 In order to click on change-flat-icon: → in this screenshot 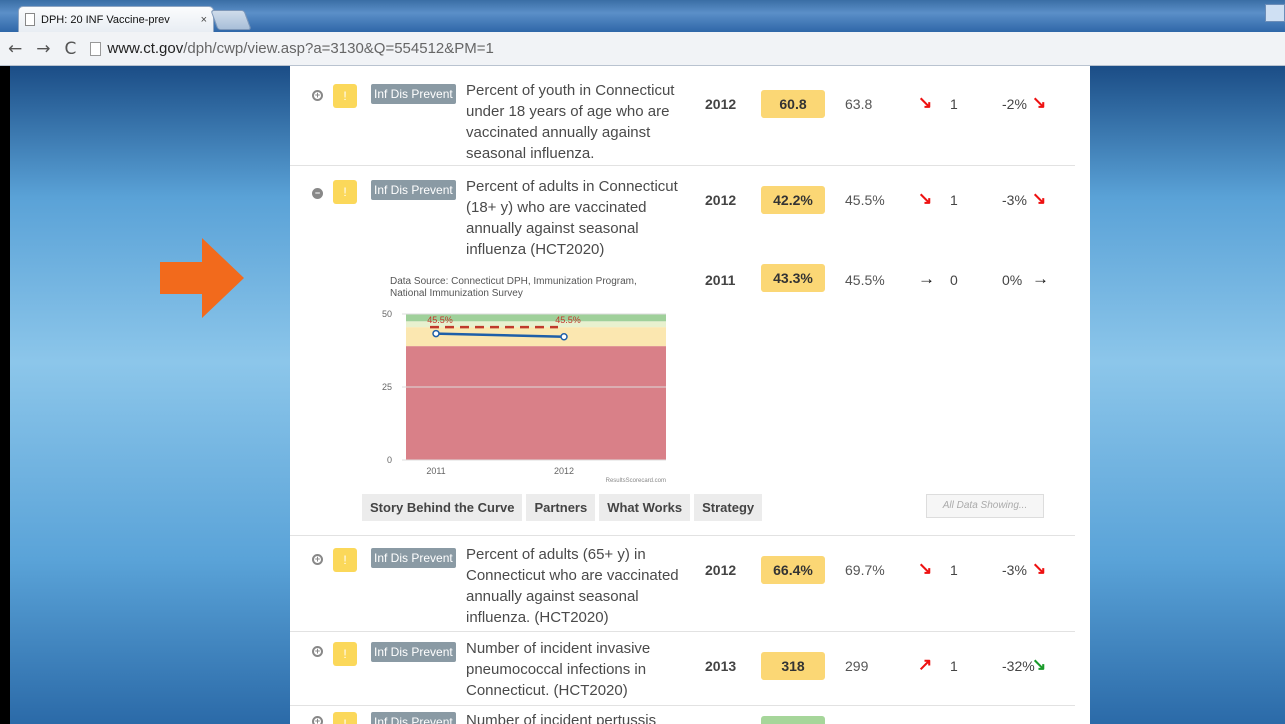, I will do `click(1040, 278)`.